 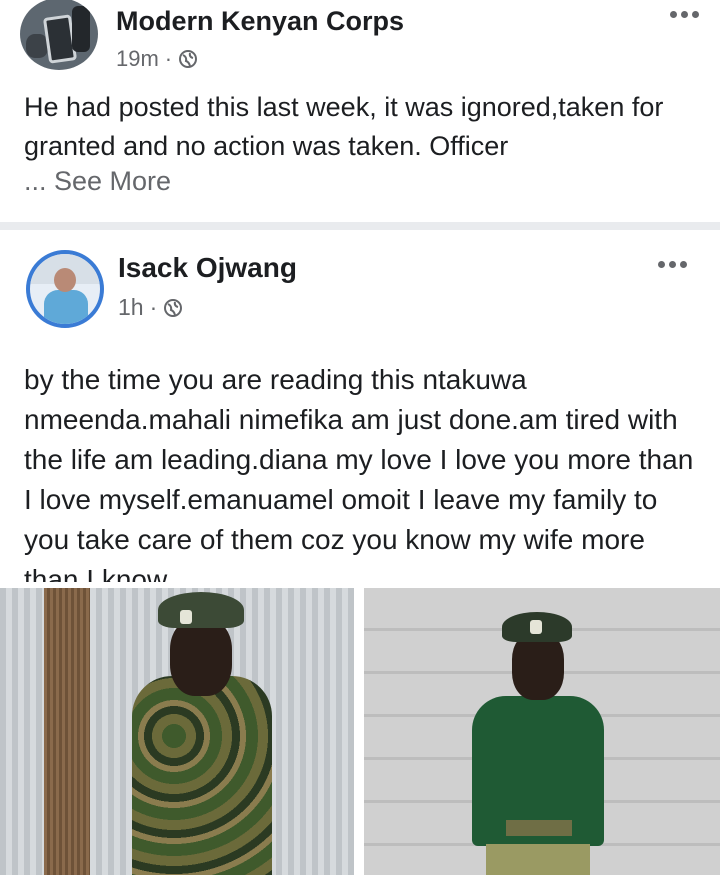 I want to click on shared-post-time: 1h, so click(x=131, y=307).